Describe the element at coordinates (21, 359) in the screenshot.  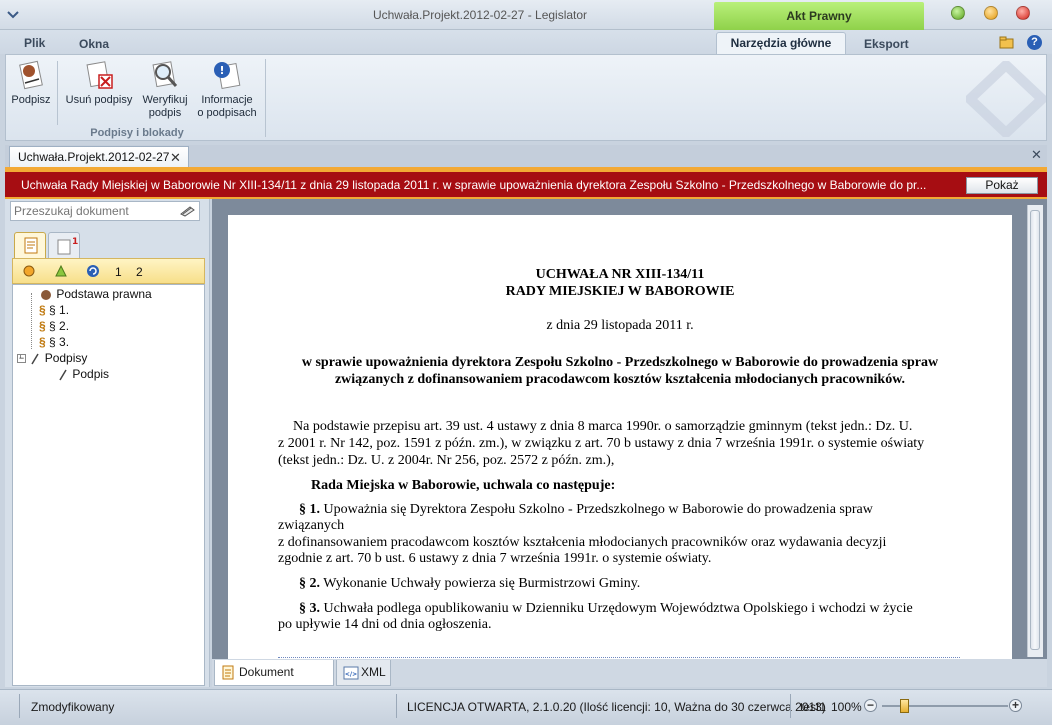
I see `collapse-node-icon: −` at that location.